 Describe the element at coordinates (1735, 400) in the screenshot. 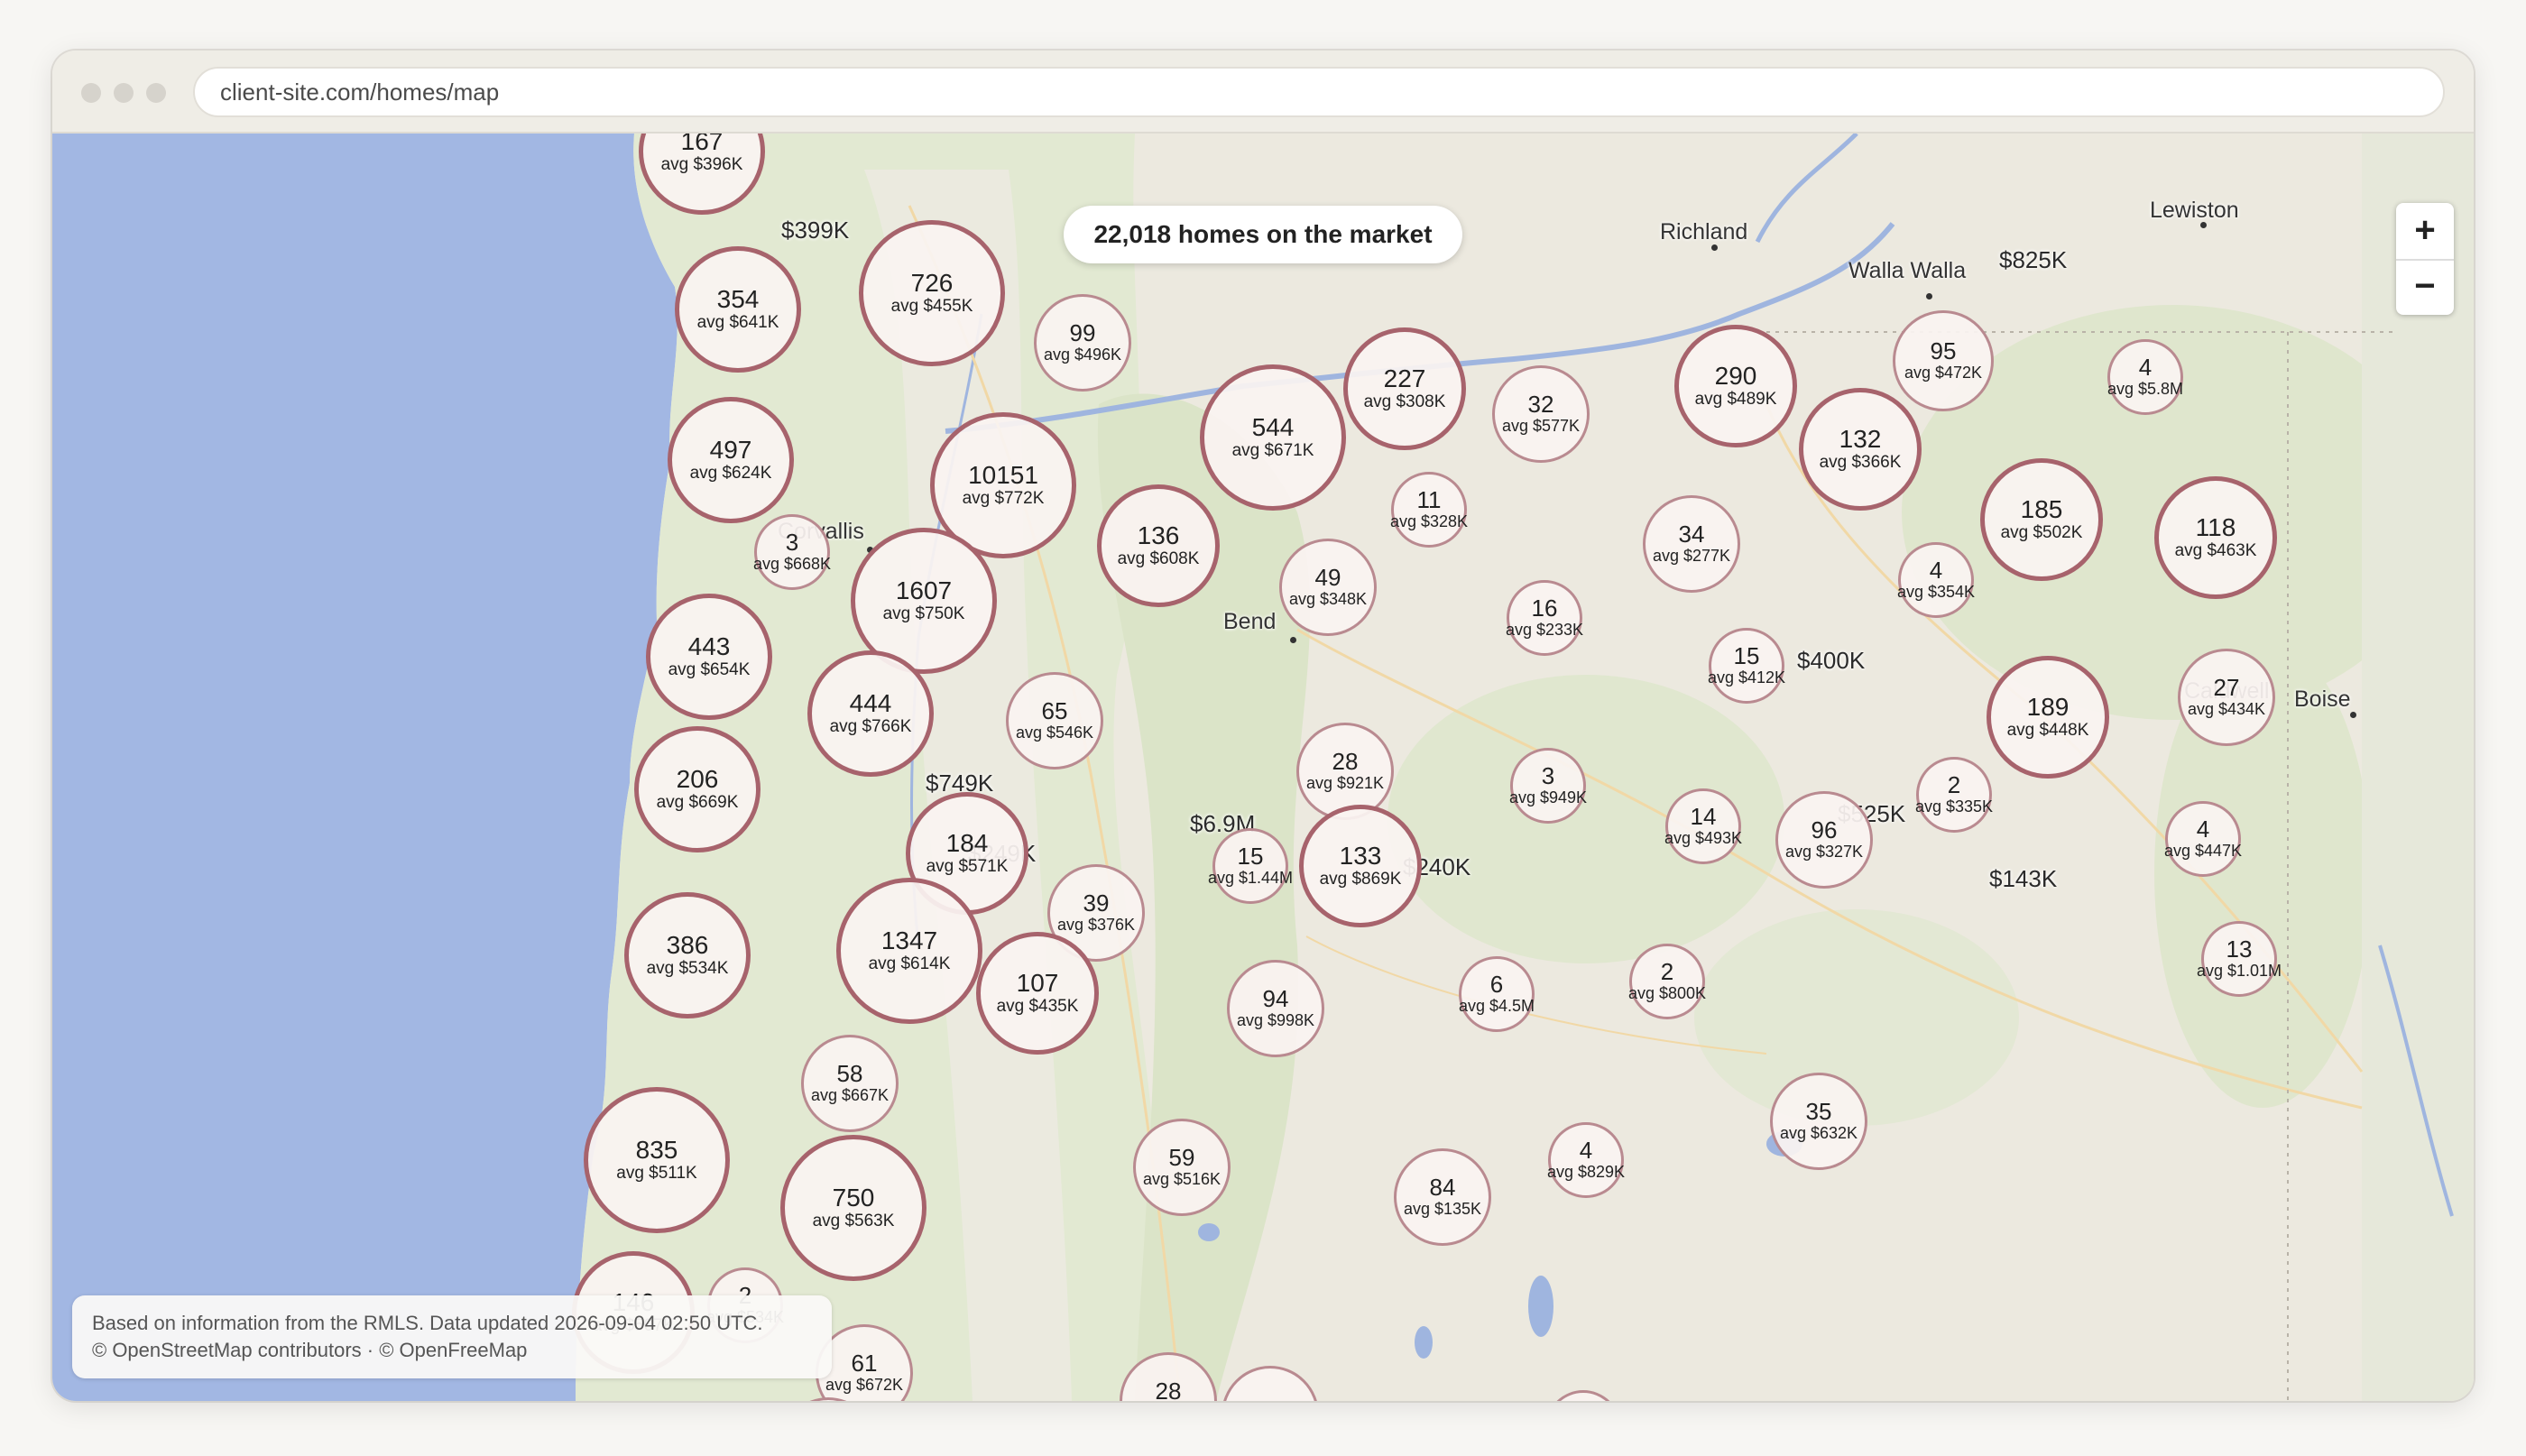

I see `cluster-avg-price: avg $489K` at that location.